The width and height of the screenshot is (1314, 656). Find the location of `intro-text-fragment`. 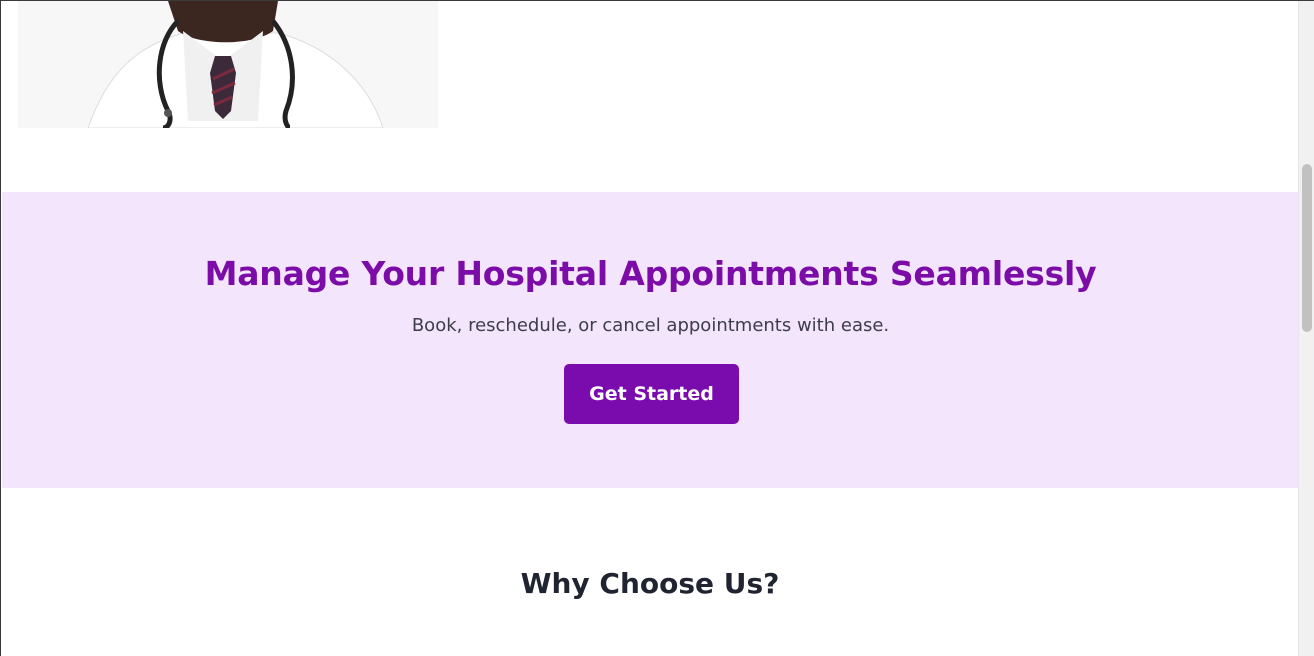

intro-text-fragment is located at coordinates (555, 3).